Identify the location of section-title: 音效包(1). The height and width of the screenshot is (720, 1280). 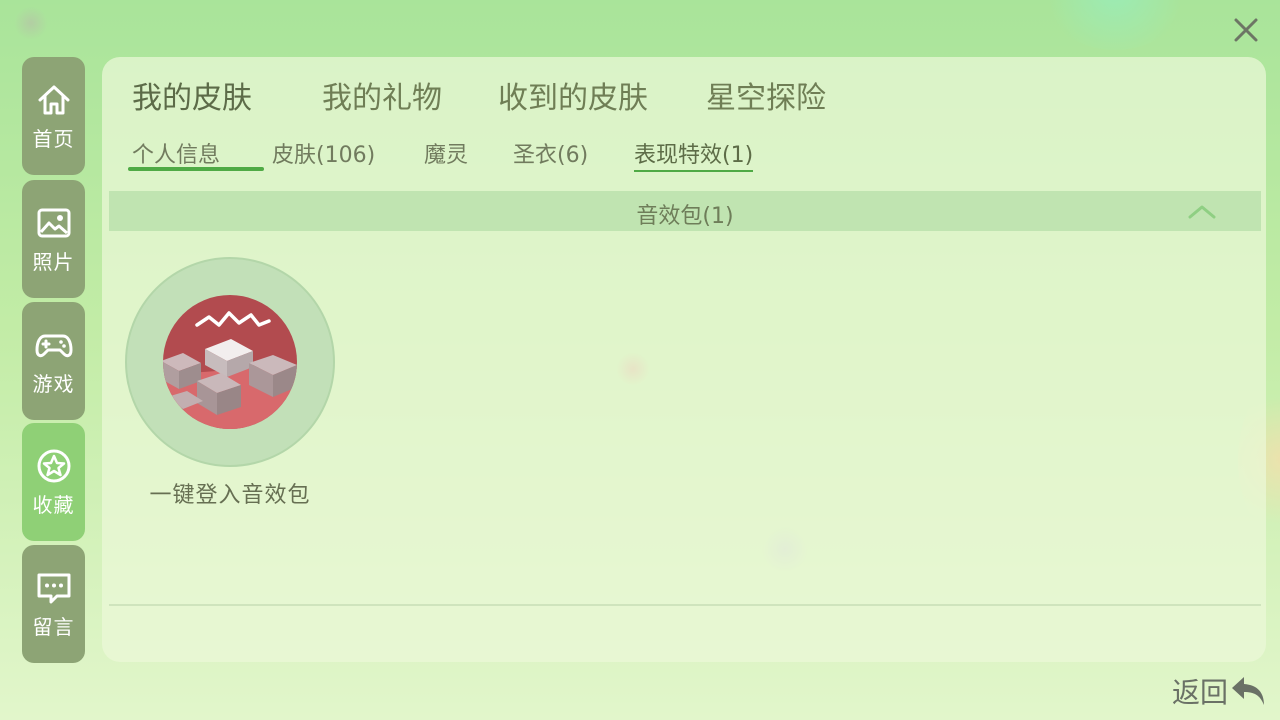
(685, 216).